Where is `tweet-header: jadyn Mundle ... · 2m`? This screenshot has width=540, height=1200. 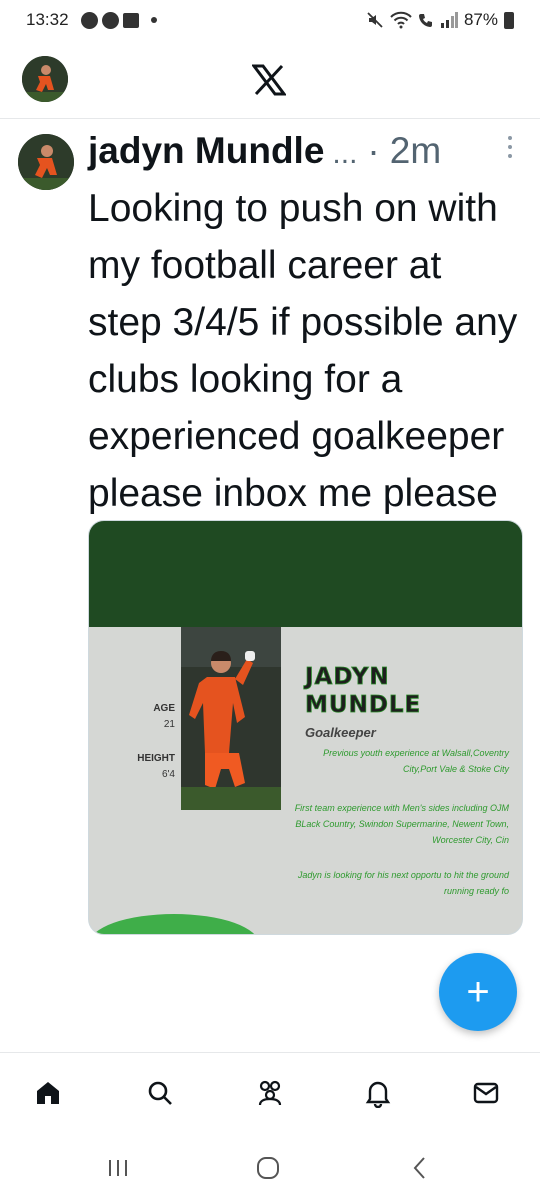
tweet-header: jadyn Mundle ... · 2m is located at coordinates (308, 154).